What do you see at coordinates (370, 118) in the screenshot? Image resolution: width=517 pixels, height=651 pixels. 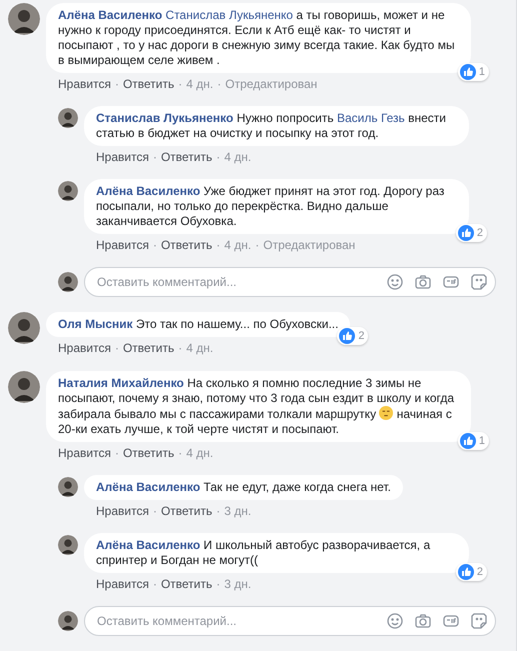 I see `mention-link: Василь Гезь` at bounding box center [370, 118].